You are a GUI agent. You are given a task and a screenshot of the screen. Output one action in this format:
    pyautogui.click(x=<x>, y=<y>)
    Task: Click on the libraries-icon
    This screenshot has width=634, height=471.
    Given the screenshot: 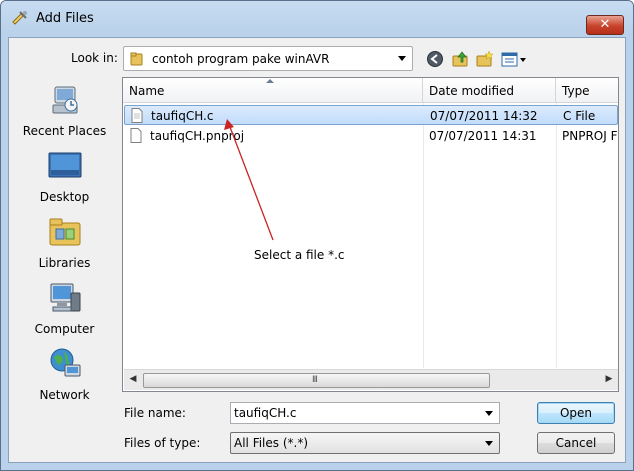 What is the action you would take?
    pyautogui.click(x=64, y=232)
    